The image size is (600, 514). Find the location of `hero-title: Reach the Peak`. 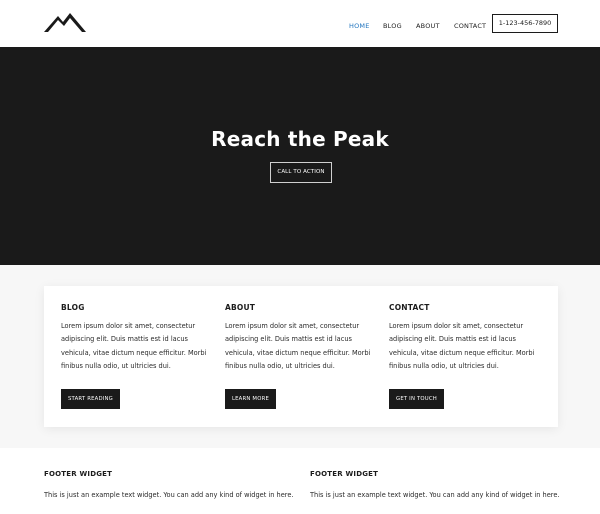

hero-title: Reach the Peak is located at coordinates (300, 139).